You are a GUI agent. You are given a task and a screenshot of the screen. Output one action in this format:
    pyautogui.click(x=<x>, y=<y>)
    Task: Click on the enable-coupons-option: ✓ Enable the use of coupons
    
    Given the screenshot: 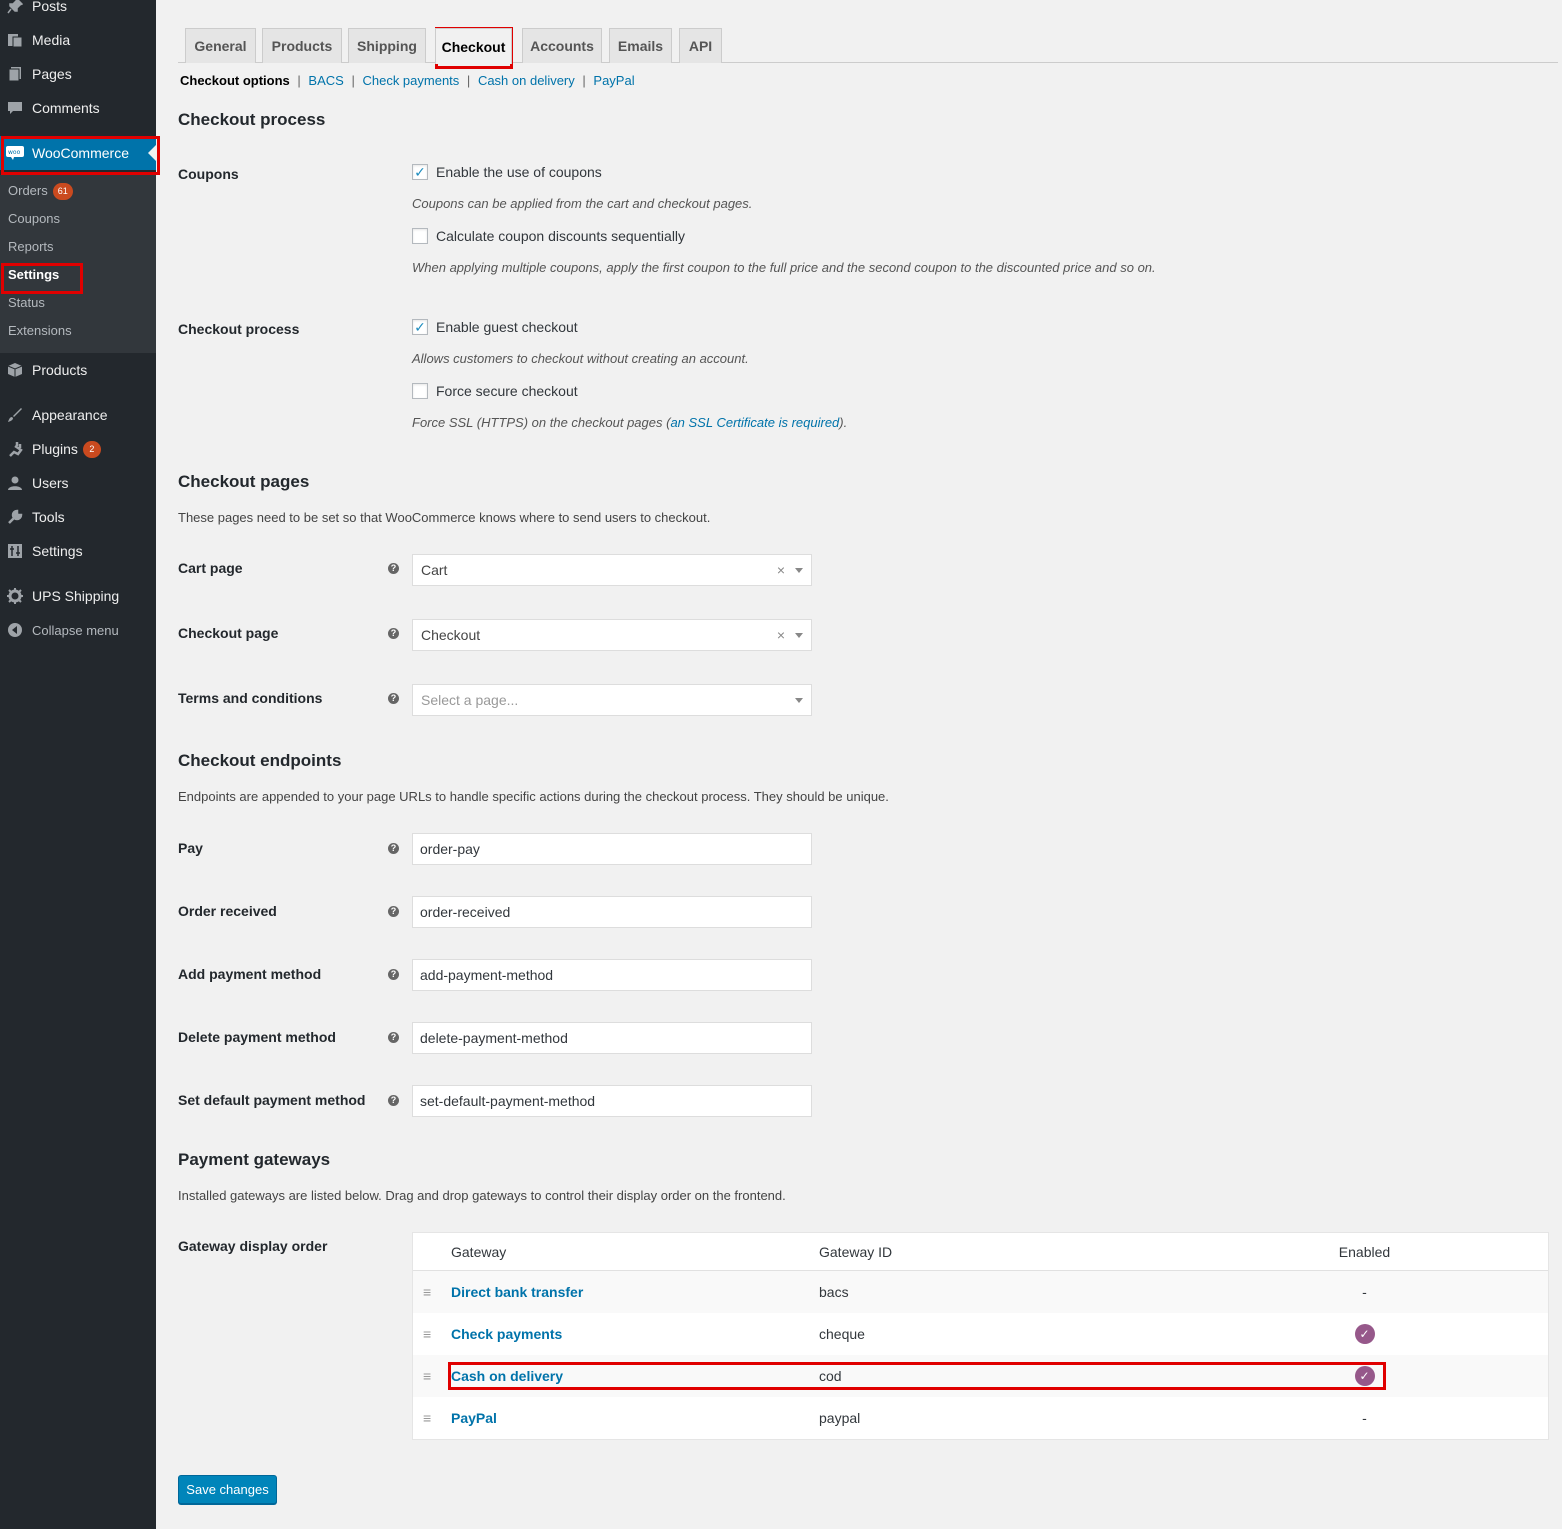 What is the action you would take?
    pyautogui.click(x=507, y=172)
    